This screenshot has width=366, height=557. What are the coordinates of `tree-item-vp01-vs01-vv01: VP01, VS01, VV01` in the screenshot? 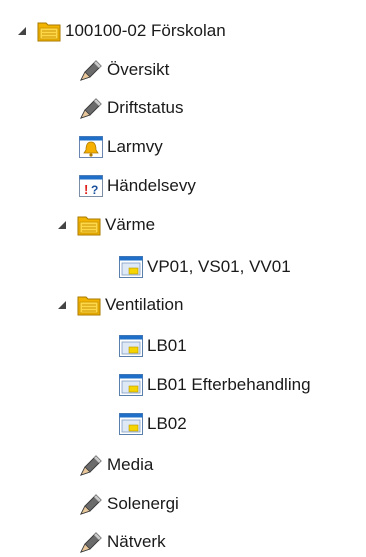 It's located at (204, 267).